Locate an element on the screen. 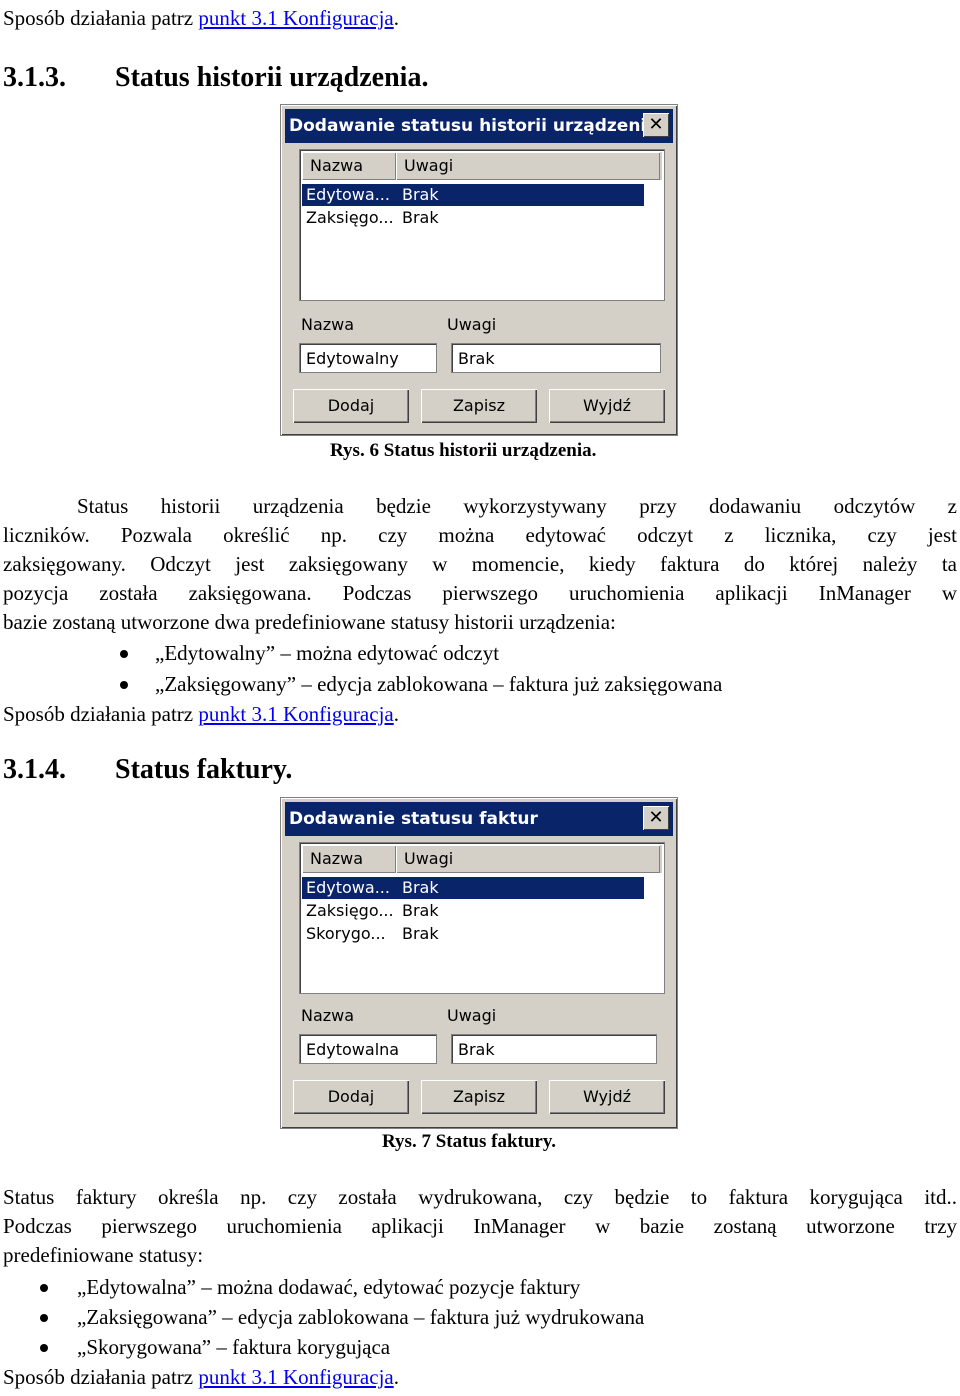 The image size is (960, 1396). bullet-item: „Skorygowana” – faktura korygująca is located at coordinates (215, 1347).